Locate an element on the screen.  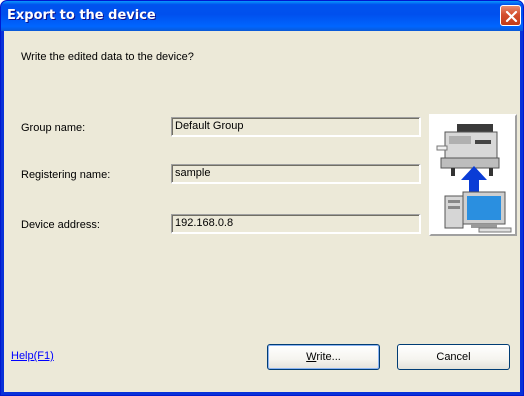
help-link: Help(F1) is located at coordinates (32, 356).